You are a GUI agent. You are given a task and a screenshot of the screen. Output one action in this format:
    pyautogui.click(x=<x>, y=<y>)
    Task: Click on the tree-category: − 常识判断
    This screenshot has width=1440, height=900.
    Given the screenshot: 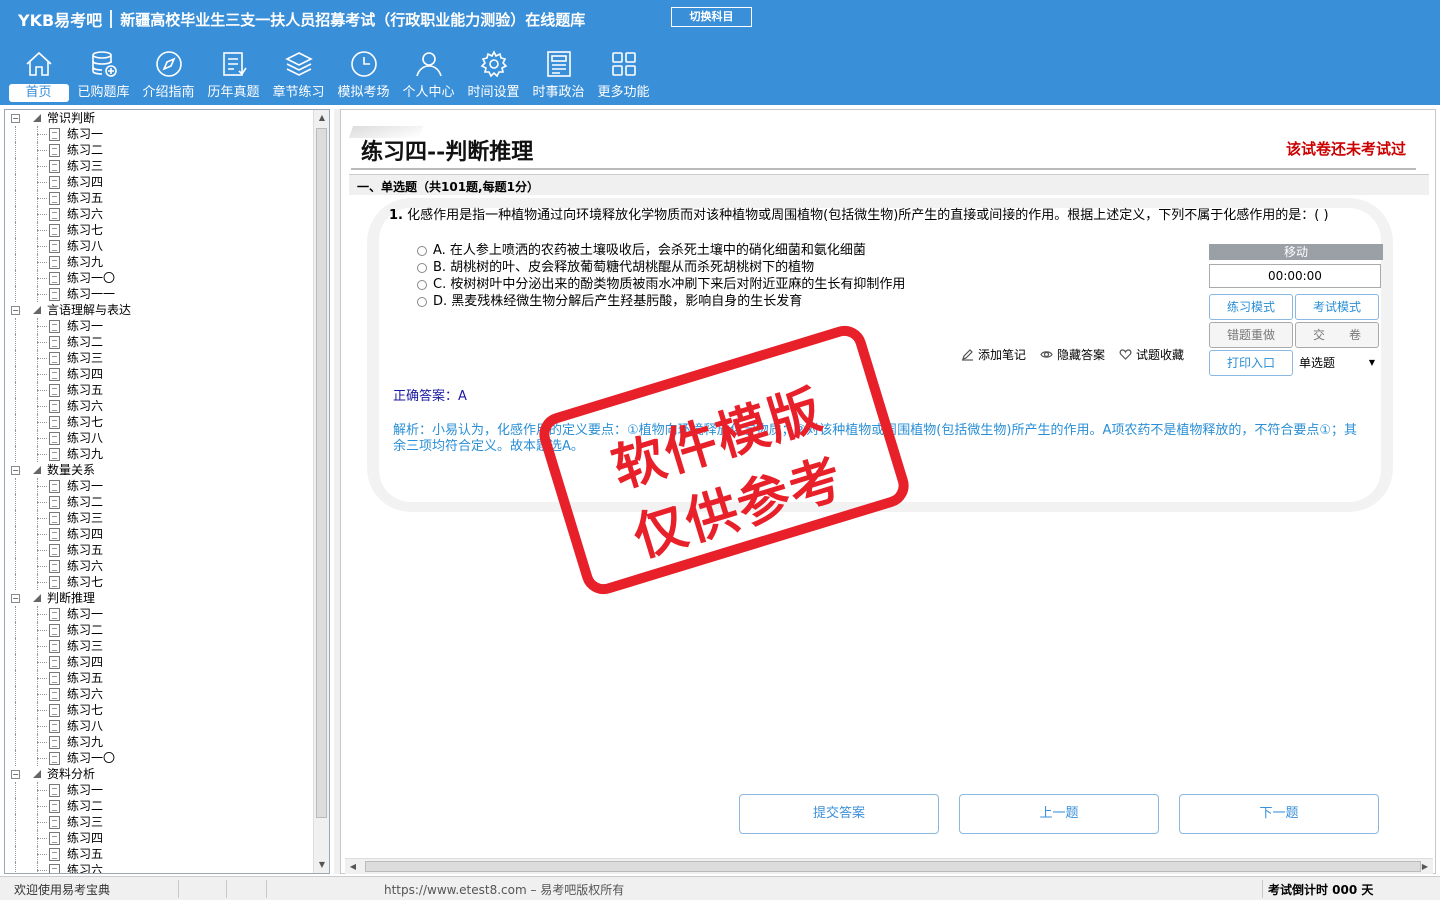 What is the action you would take?
    pyautogui.click(x=159, y=118)
    